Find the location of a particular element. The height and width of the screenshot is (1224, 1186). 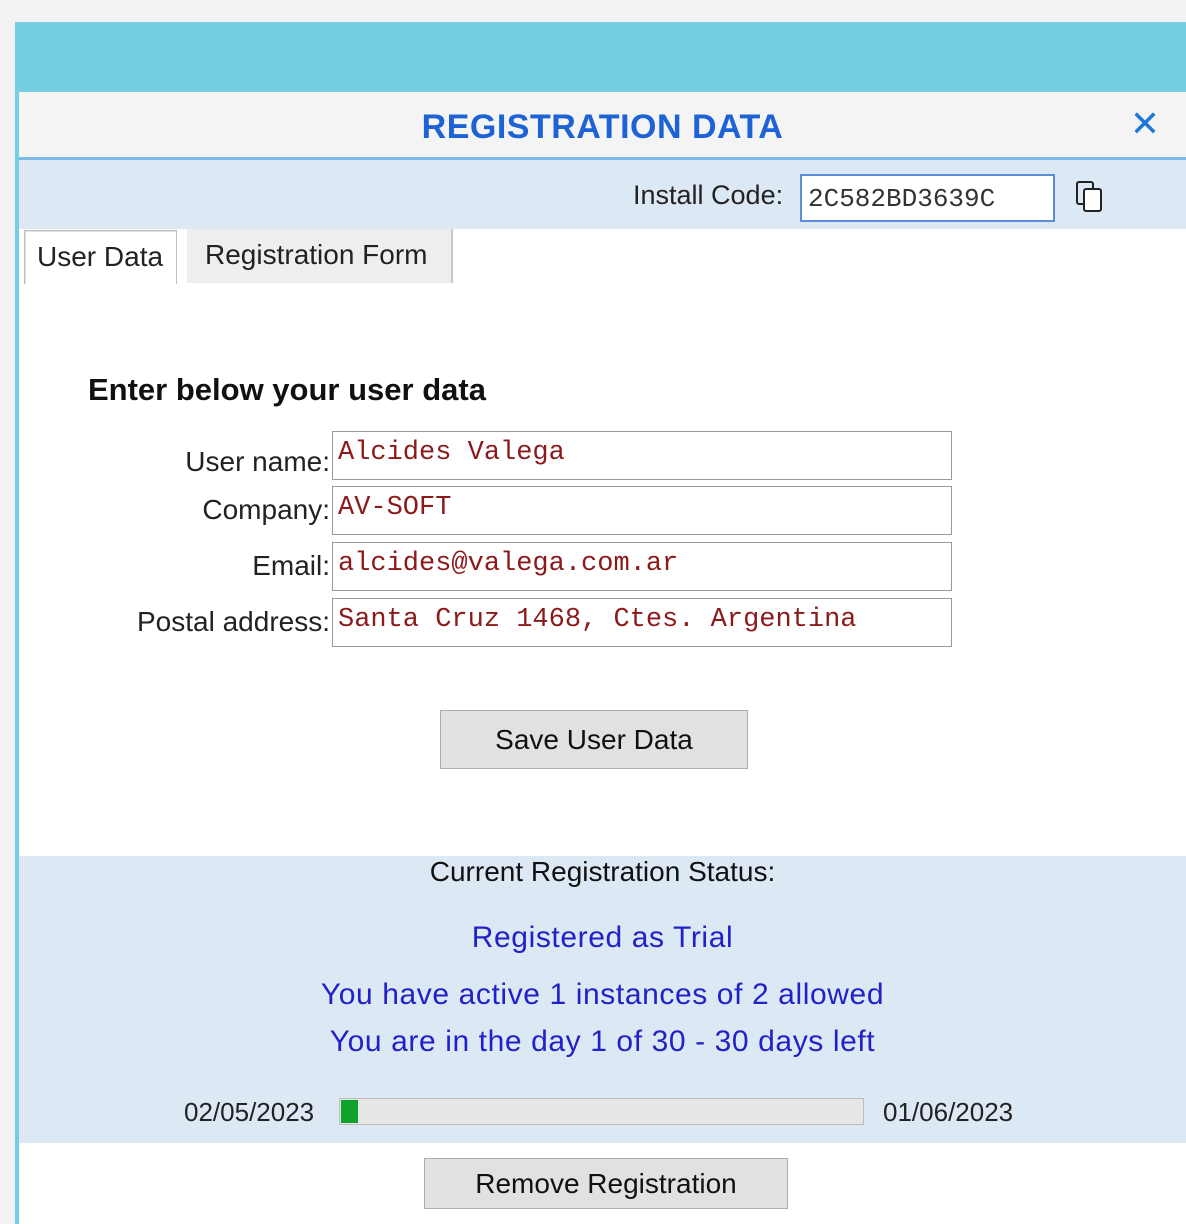

remove-registration-button: Remove Registration is located at coordinates (606, 1183).